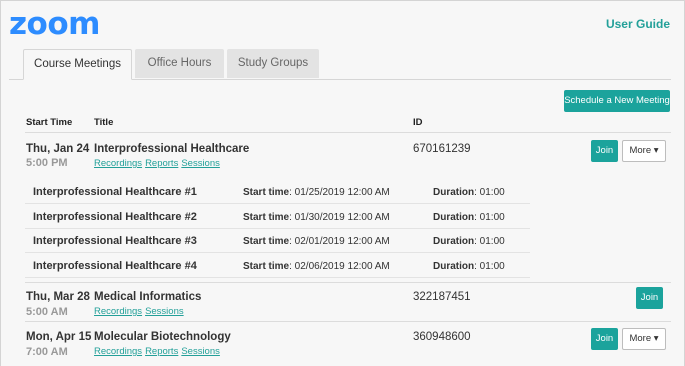 The height and width of the screenshot is (366, 685). Describe the element at coordinates (339, 266) in the screenshot. I see `start-time-value: : 02/06/2019 12:00 AM` at that location.